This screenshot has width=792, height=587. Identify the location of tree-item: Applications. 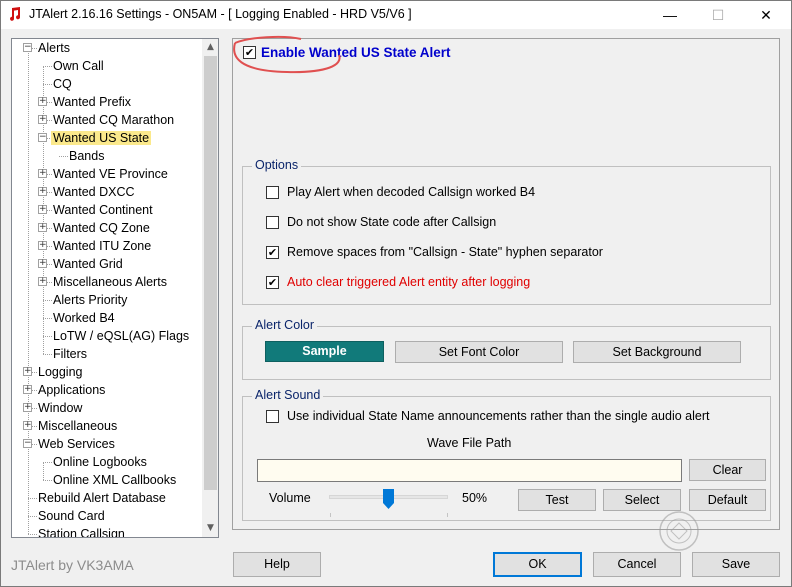
(71, 390).